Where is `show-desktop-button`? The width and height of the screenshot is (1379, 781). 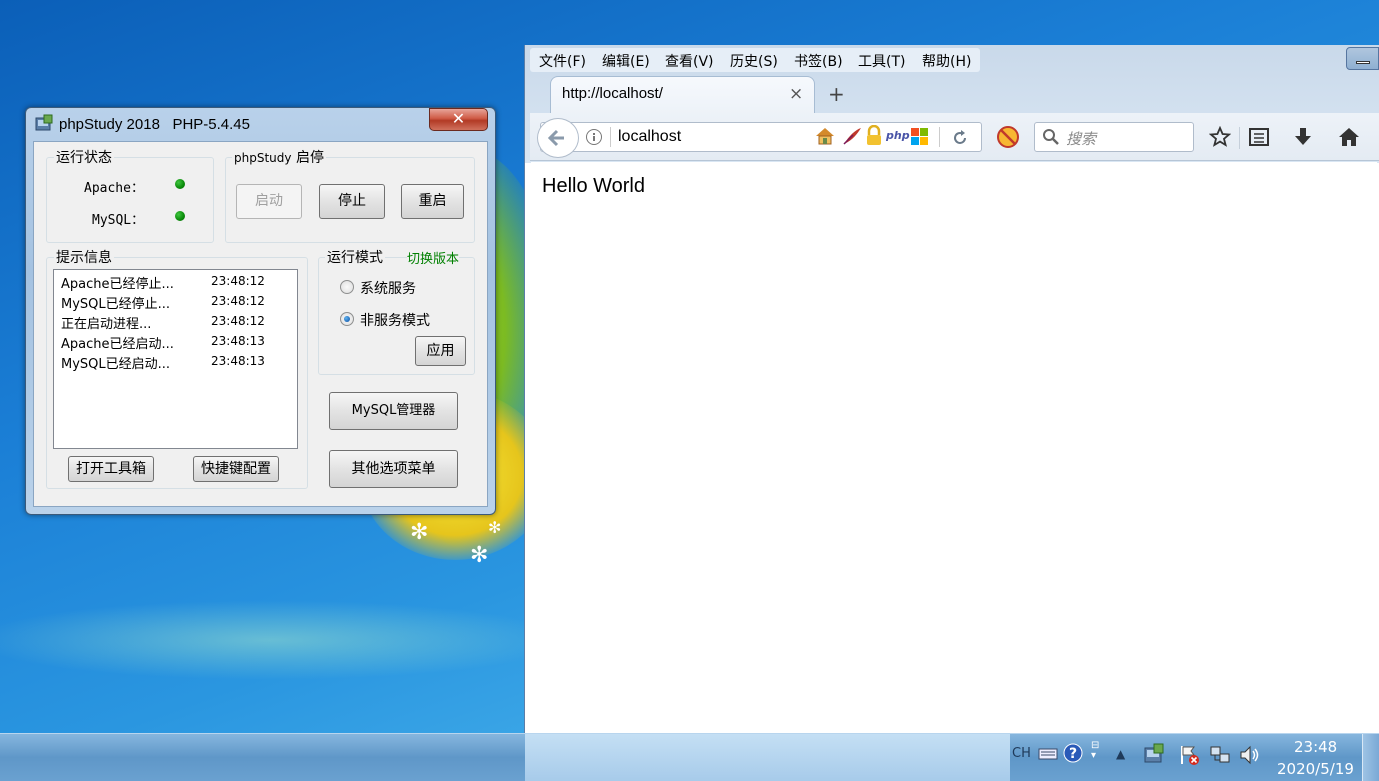
show-desktop-button is located at coordinates (1370, 757).